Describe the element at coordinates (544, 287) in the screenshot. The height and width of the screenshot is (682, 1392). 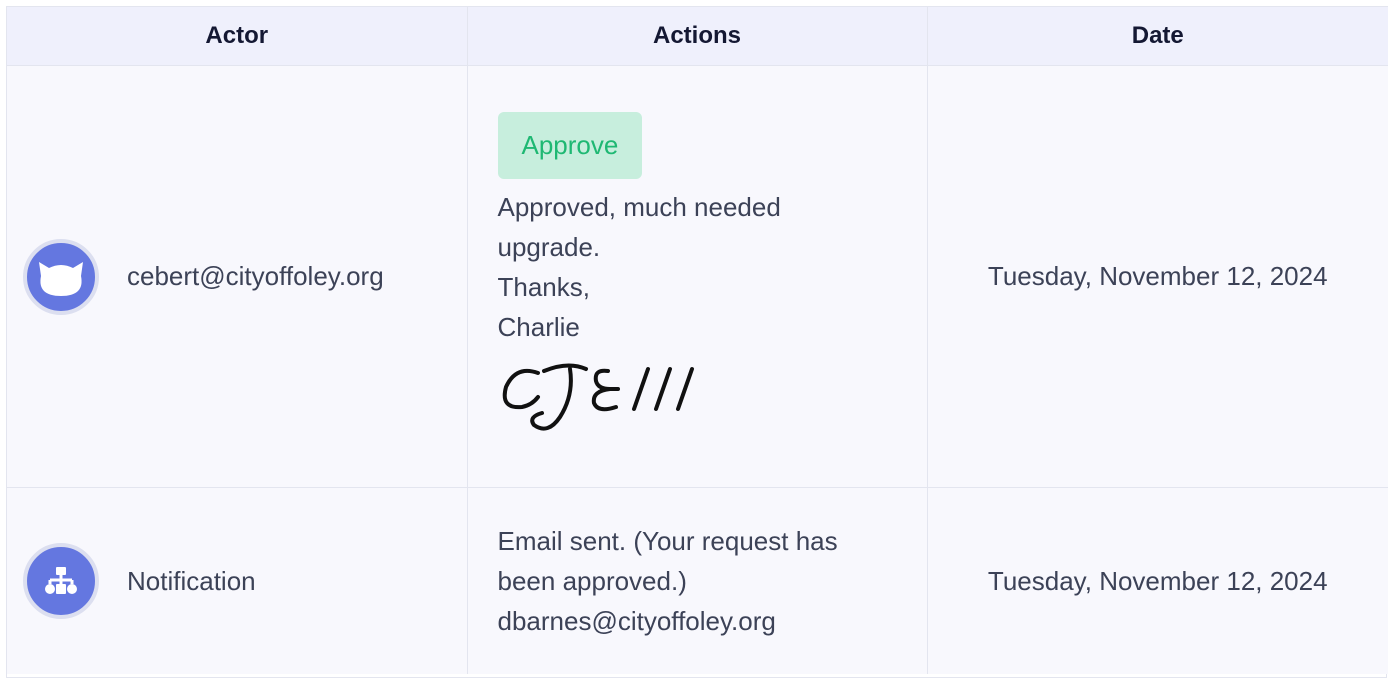
I see `comment-line: Thanks,` at that location.